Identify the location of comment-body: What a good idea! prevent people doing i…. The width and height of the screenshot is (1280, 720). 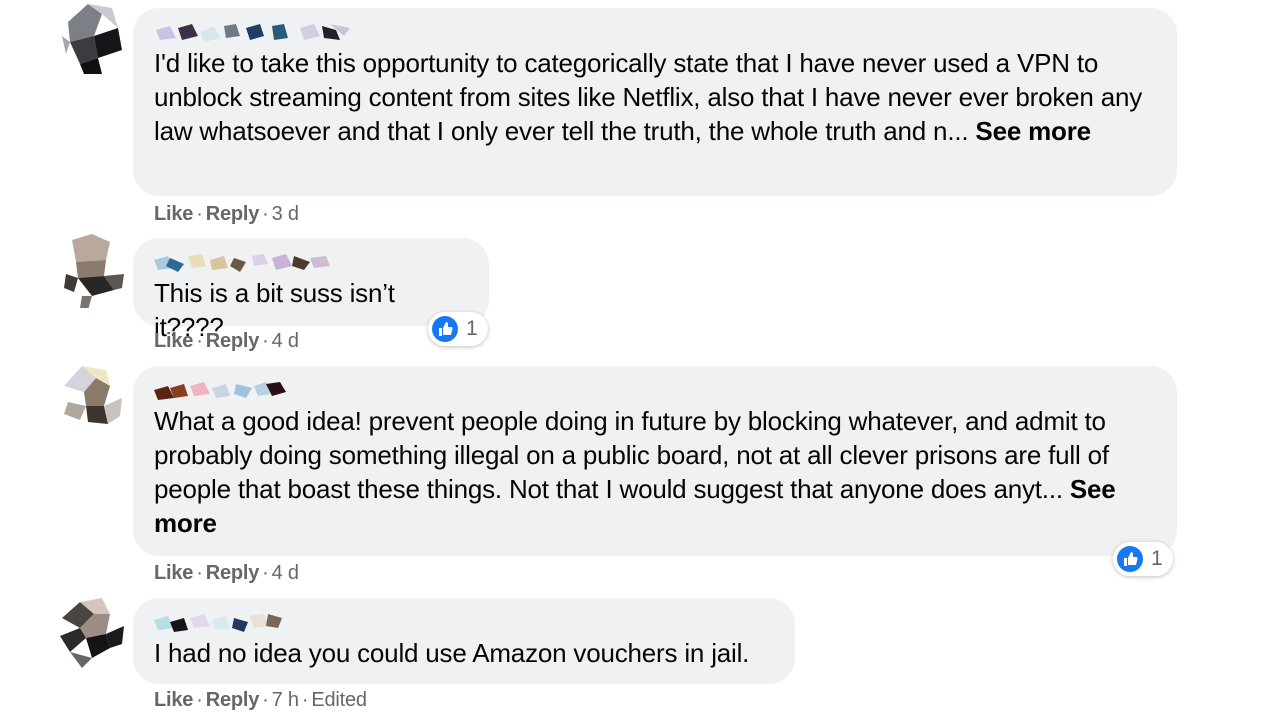
(631, 455).